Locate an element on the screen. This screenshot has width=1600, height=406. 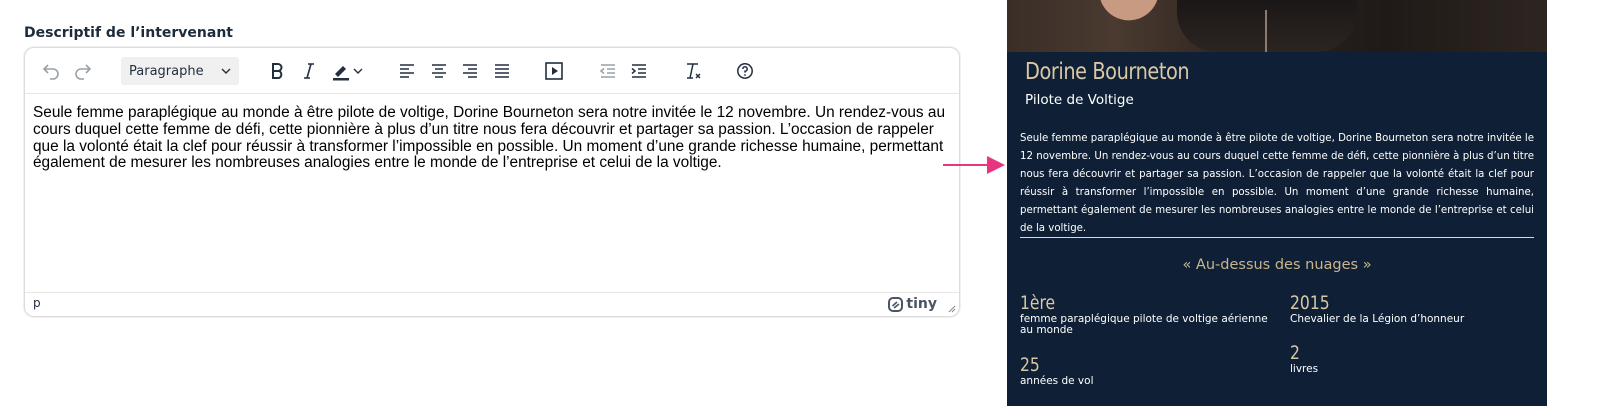
speaker-role: Pilote de Voltige is located at coordinates (1079, 100).